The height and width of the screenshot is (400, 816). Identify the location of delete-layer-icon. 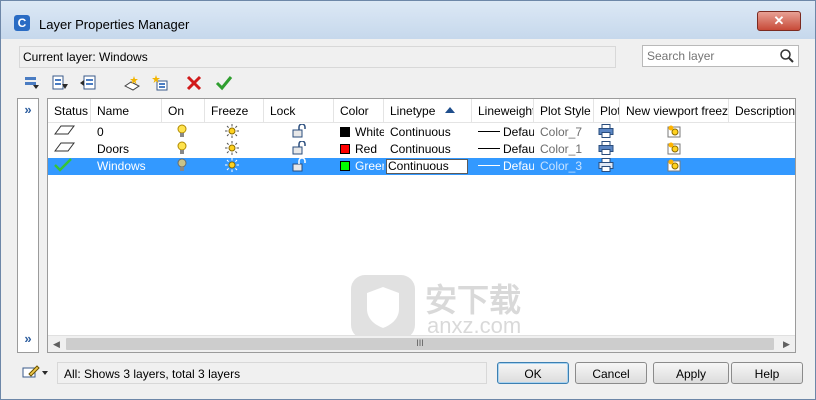
(194, 83).